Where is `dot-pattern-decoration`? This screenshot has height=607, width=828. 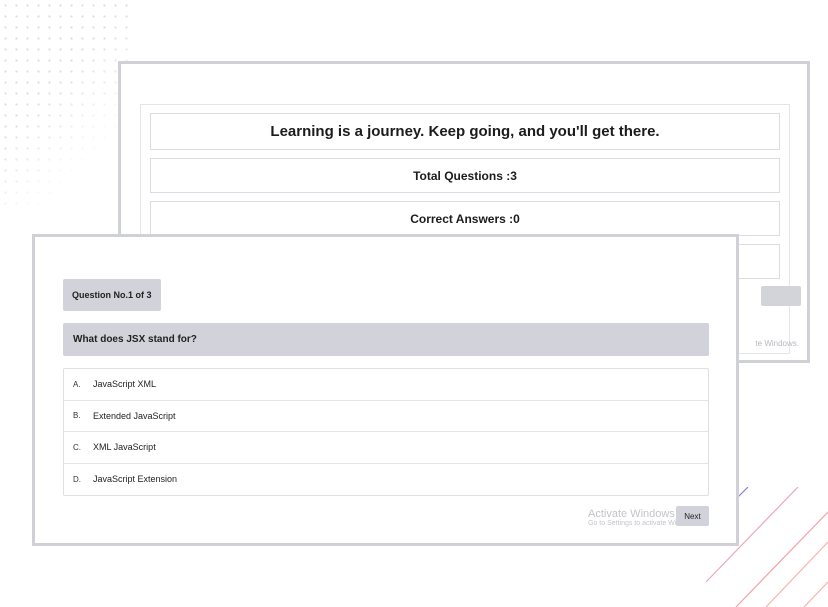 dot-pattern-decoration is located at coordinates (67, 105).